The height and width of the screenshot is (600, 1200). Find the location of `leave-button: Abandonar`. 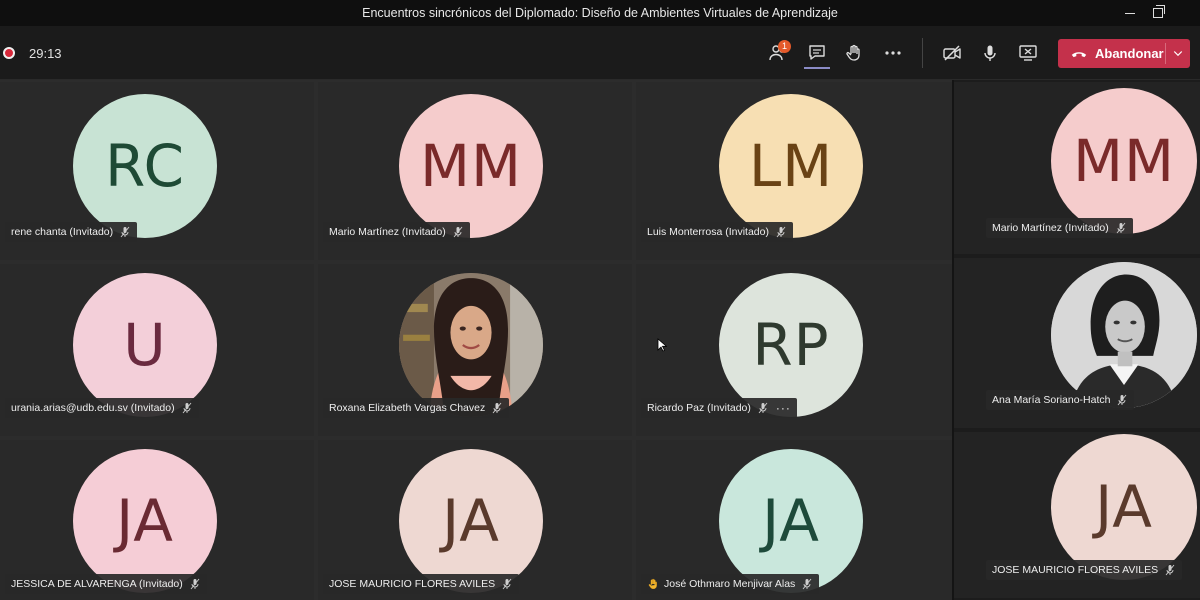

leave-button: Abandonar is located at coordinates (1124, 53).